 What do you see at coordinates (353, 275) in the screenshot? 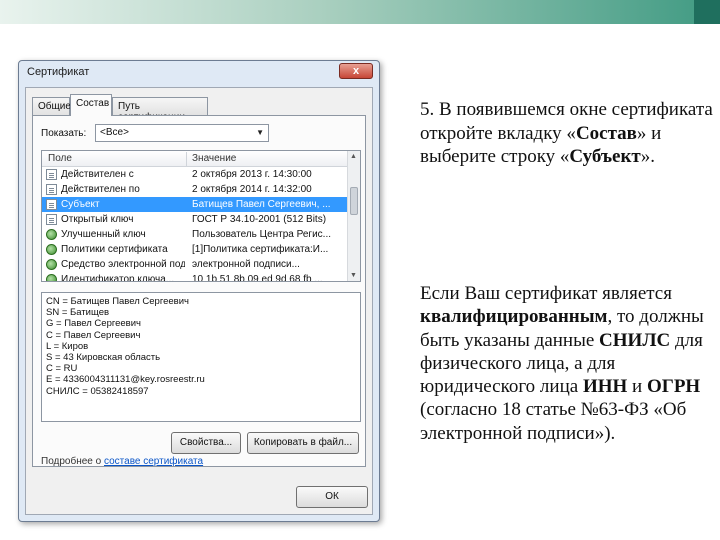
I see `scroll-down-icon: ▼` at bounding box center [353, 275].